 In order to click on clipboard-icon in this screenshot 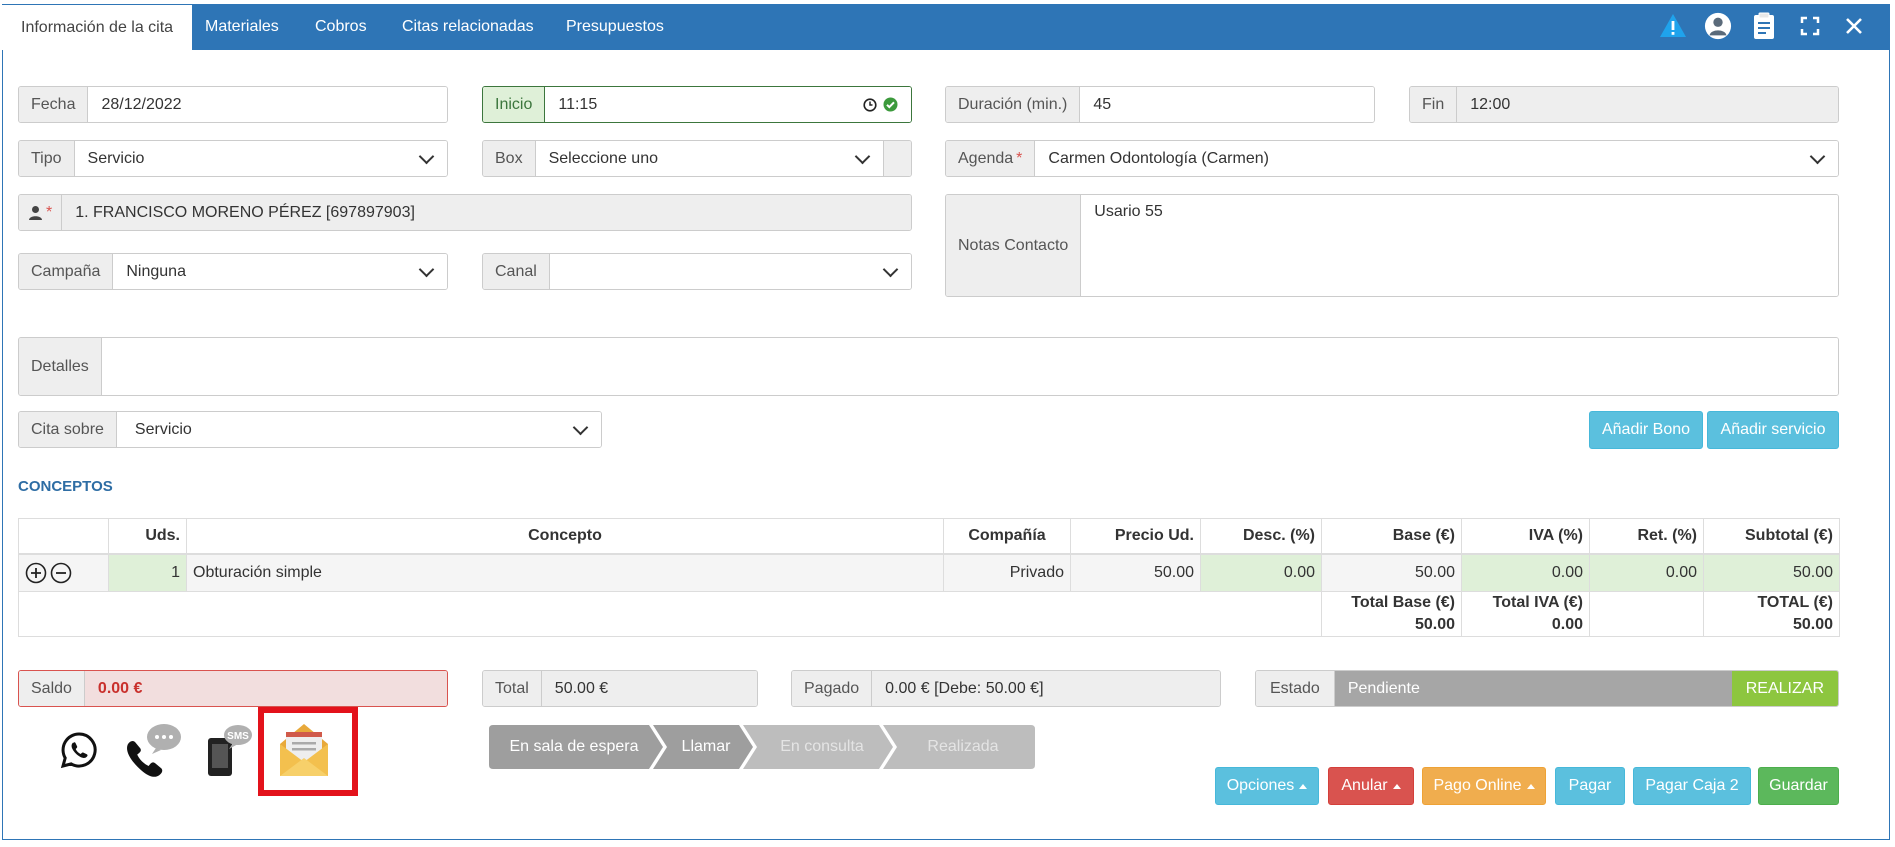, I will do `click(1764, 26)`.